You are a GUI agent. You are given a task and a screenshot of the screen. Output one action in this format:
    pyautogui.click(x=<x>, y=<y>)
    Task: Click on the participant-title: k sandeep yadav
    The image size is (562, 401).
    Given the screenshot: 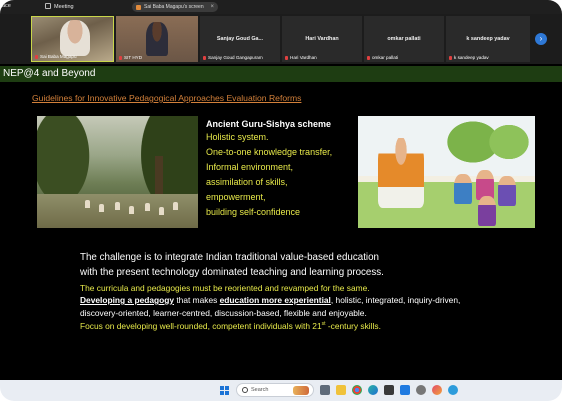 What is the action you would take?
    pyautogui.click(x=488, y=39)
    